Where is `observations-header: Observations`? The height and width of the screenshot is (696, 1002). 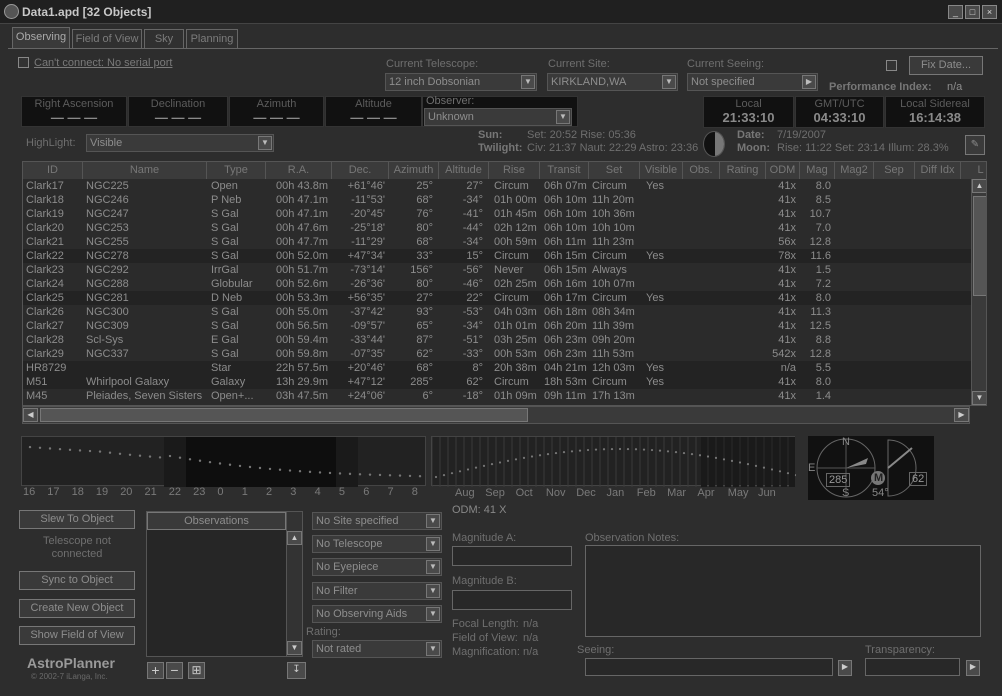
observations-header: Observations is located at coordinates (216, 521).